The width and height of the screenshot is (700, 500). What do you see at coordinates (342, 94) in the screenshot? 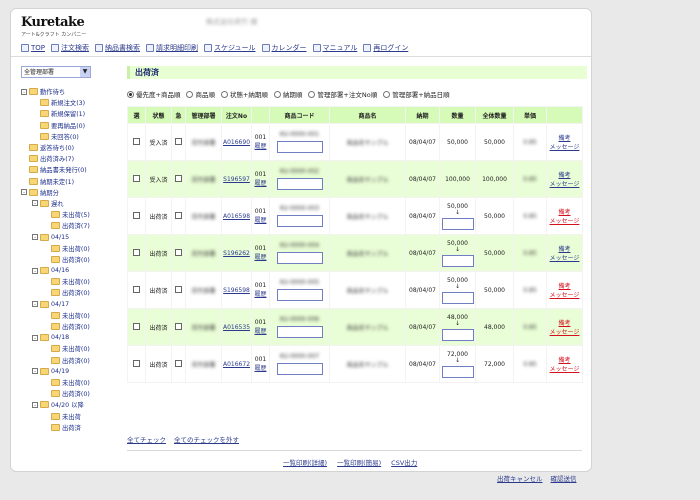
I see `sort-option: 管理部署+注文No順` at bounding box center [342, 94].